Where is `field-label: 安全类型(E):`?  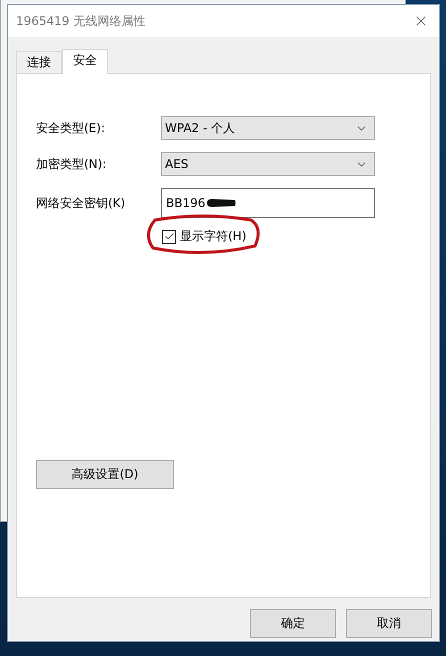 field-label: 安全类型(E): is located at coordinates (71, 128).